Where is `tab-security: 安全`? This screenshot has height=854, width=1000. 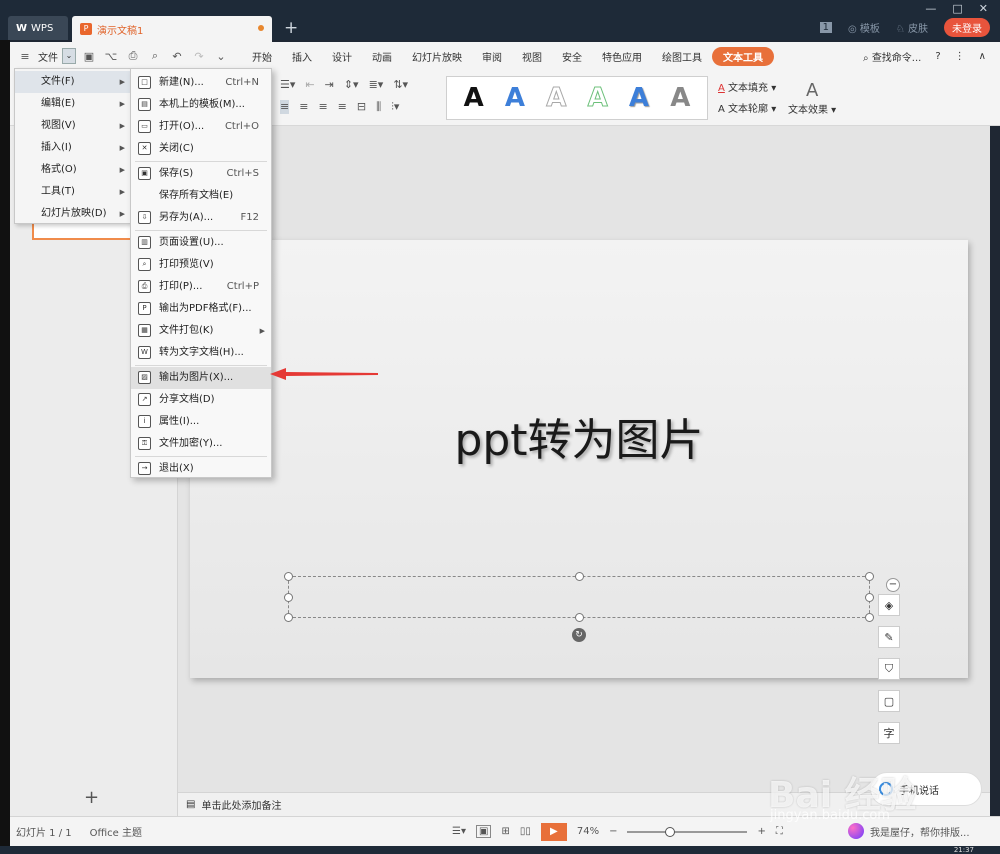 tab-security: 安全 is located at coordinates (572, 56).